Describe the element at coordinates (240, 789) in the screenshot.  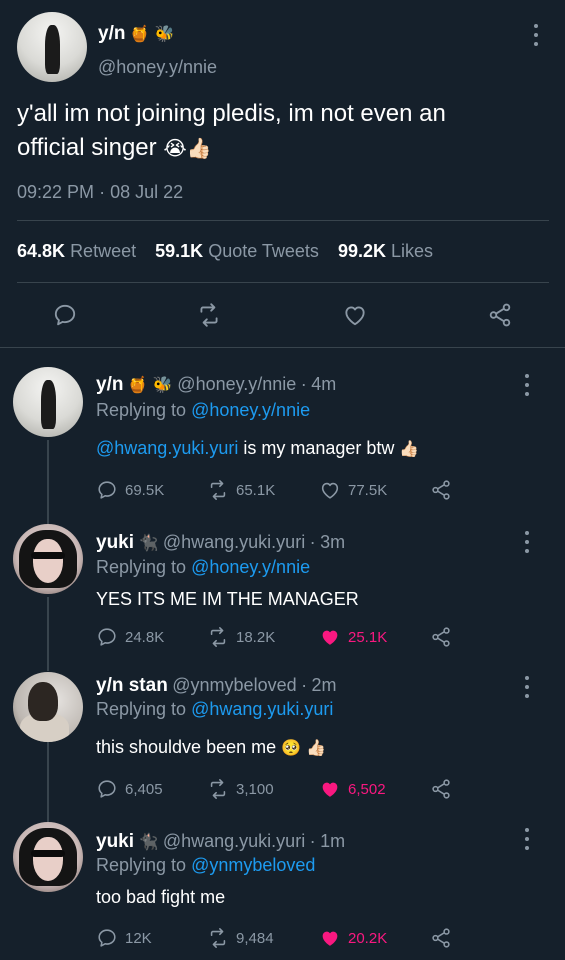
I see `retweet-button: 3,100` at that location.